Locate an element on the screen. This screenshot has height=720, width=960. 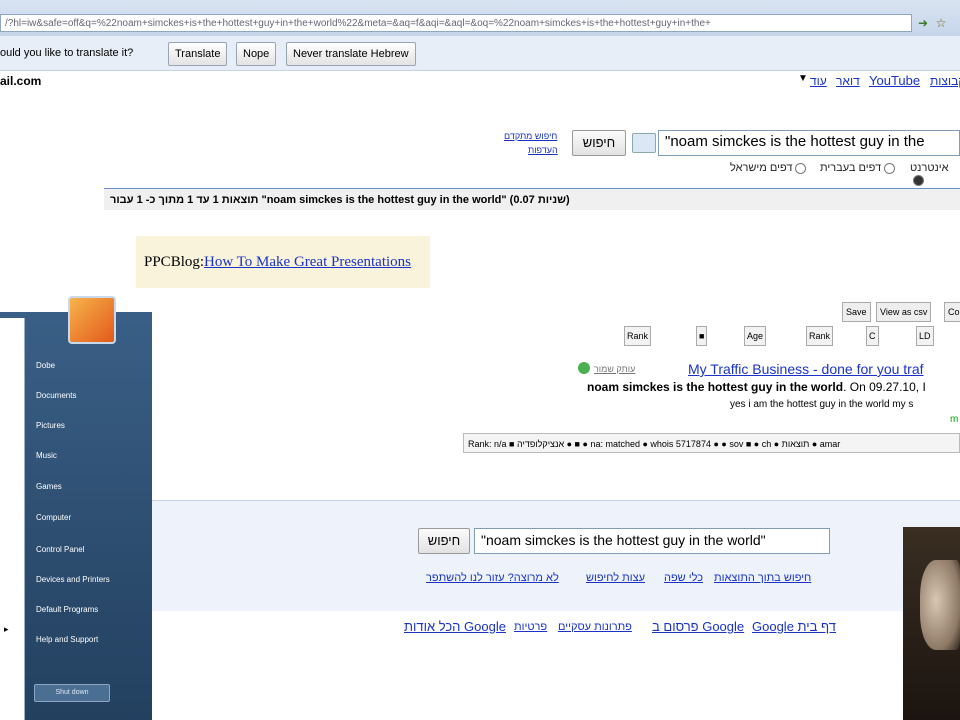
nav-link-mail: דואר is located at coordinates (848, 81).